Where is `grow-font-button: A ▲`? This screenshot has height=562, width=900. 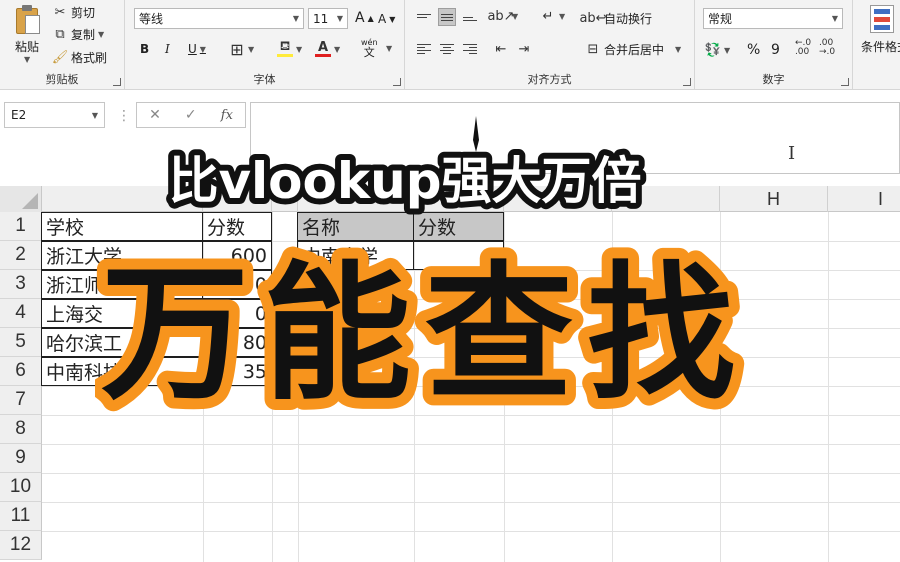 grow-font-button: A ▲ is located at coordinates (364, 18).